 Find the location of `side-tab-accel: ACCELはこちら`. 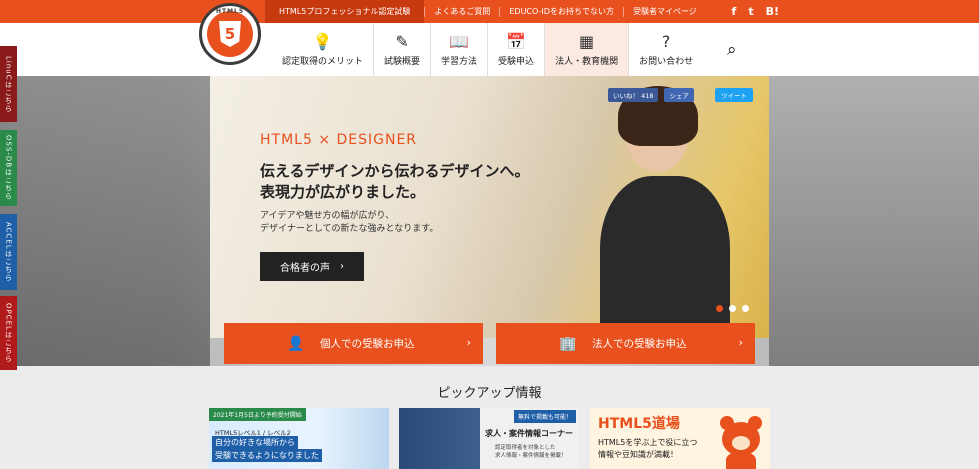

side-tab-accel: ACCELはこちら is located at coordinates (8, 252).